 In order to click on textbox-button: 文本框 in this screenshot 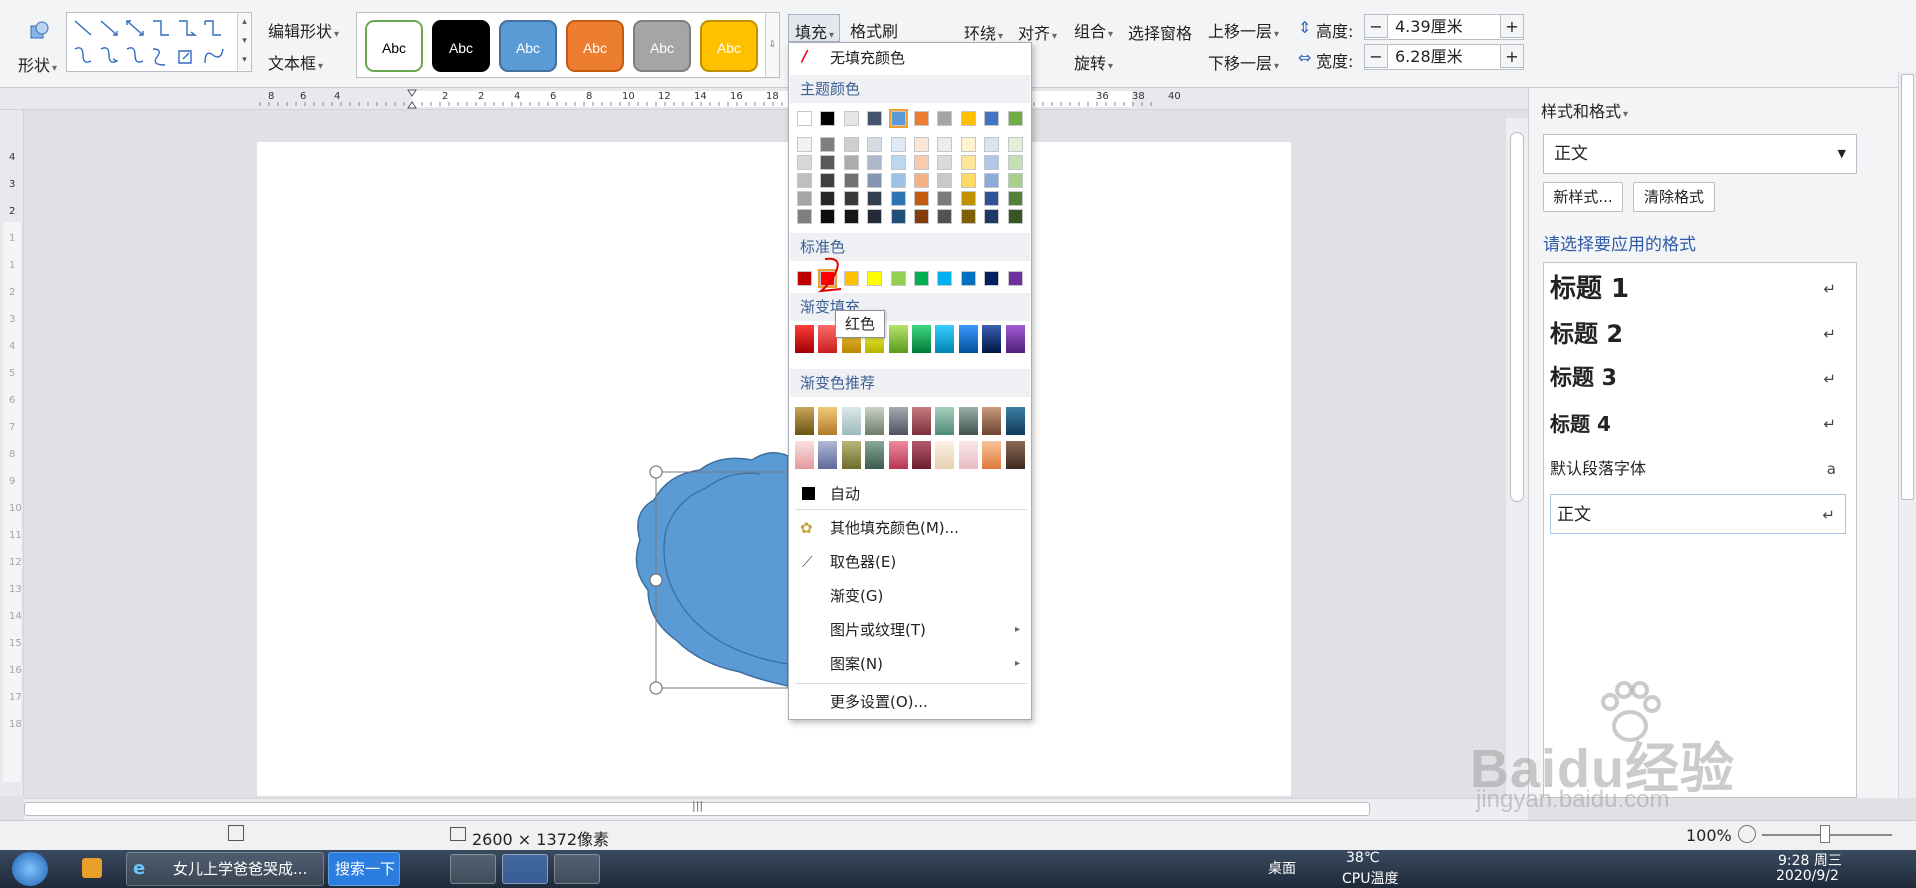, I will do `click(295, 62)`.